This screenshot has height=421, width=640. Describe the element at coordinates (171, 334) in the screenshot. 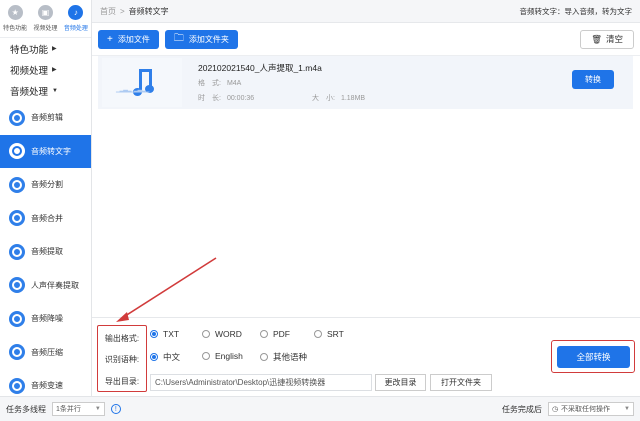

I see `option-label: TXT` at that location.